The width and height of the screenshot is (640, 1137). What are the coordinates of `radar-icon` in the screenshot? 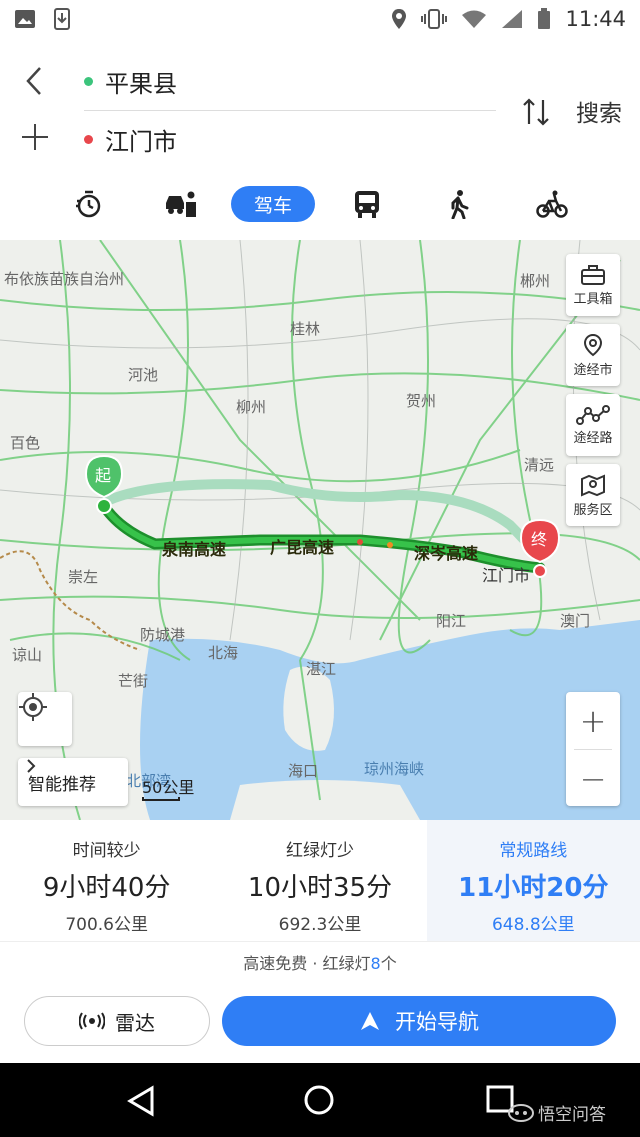 It's located at (92, 1021).